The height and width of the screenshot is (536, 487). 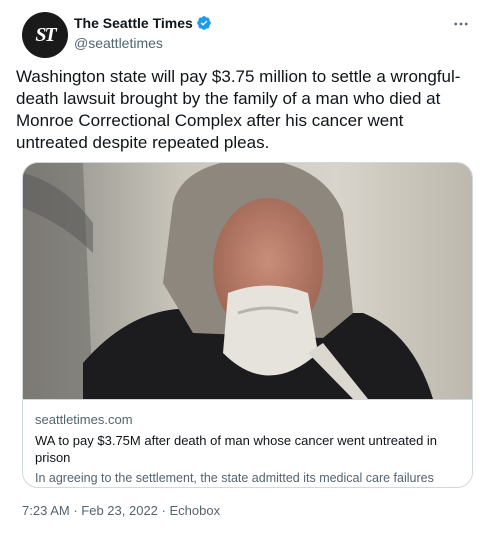 I want to click on tweet-date: Feb 23, 2022, so click(x=119, y=510).